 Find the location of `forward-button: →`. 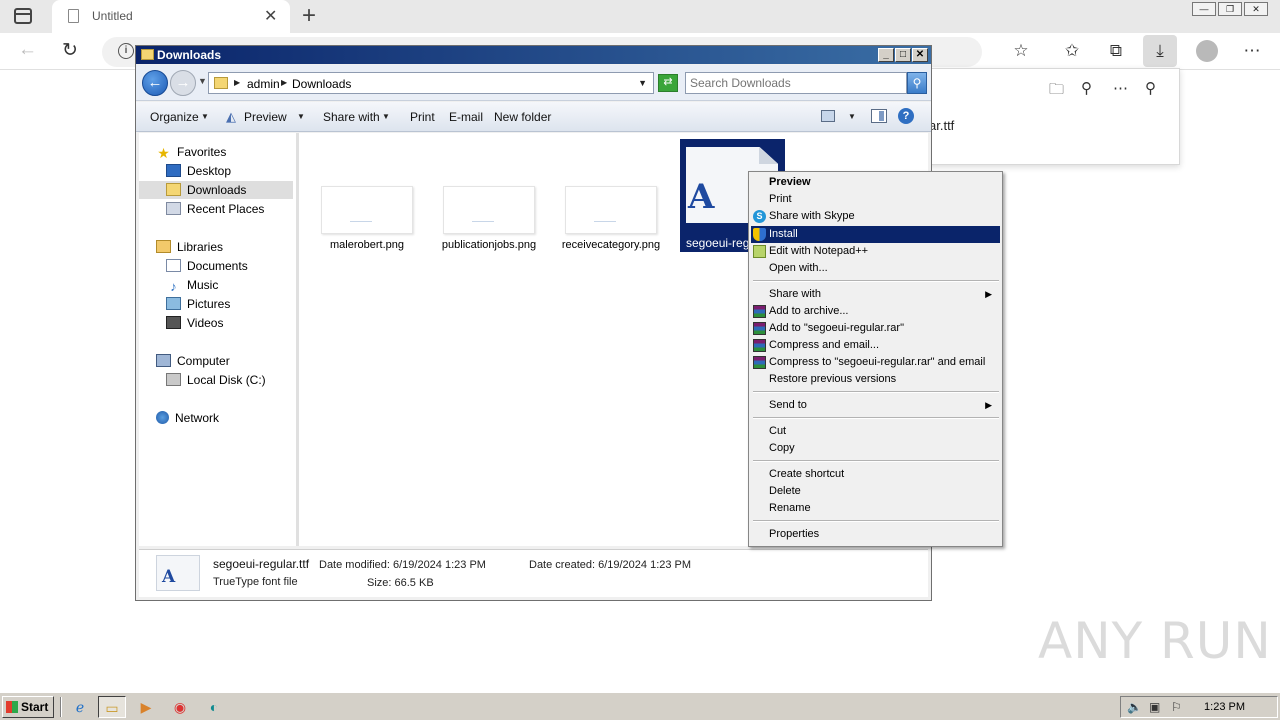

forward-button: → is located at coordinates (183, 83).